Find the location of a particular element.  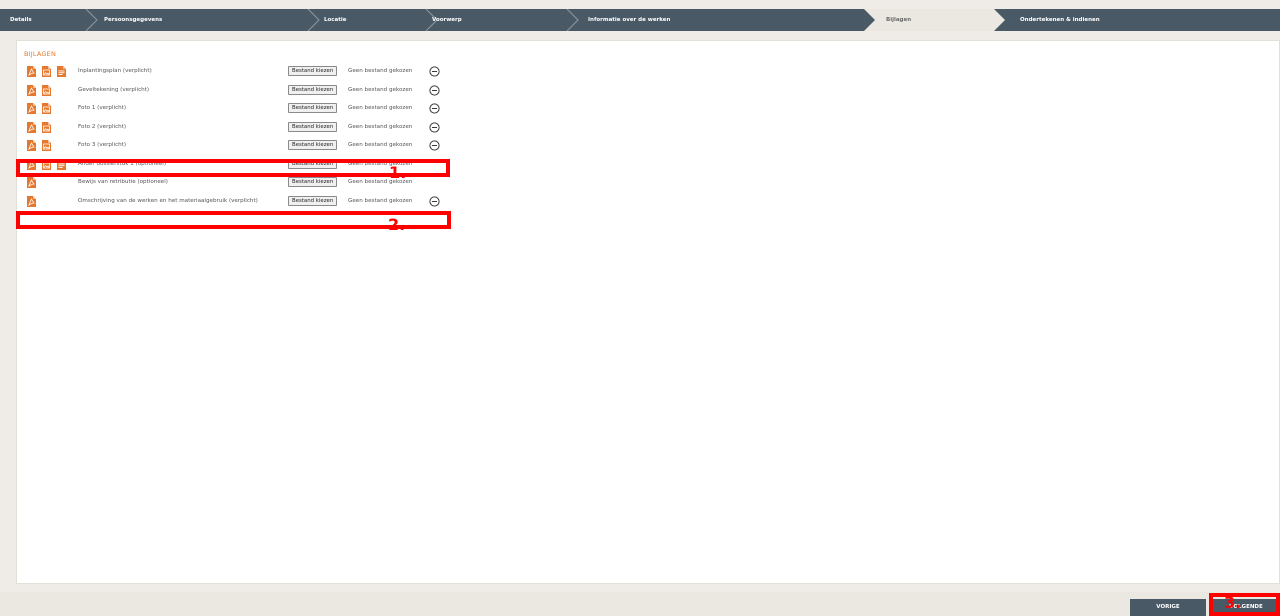

attachment-label: Foto 2 (verplicht) is located at coordinates (102, 126).